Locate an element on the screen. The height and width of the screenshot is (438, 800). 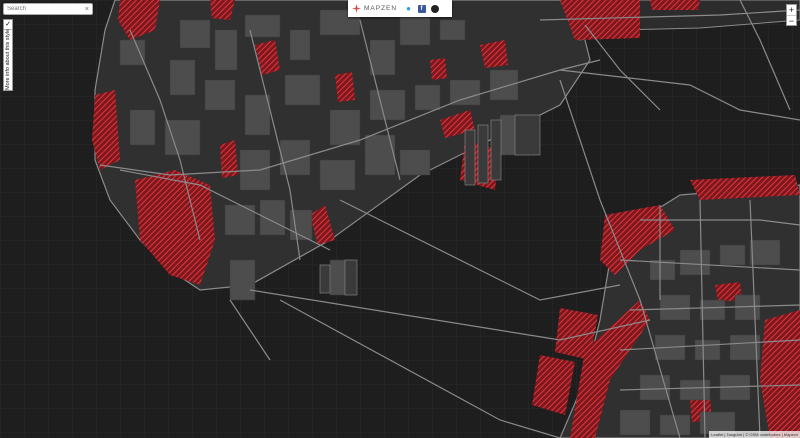
zoom-in-button: + is located at coordinates (791, 10).